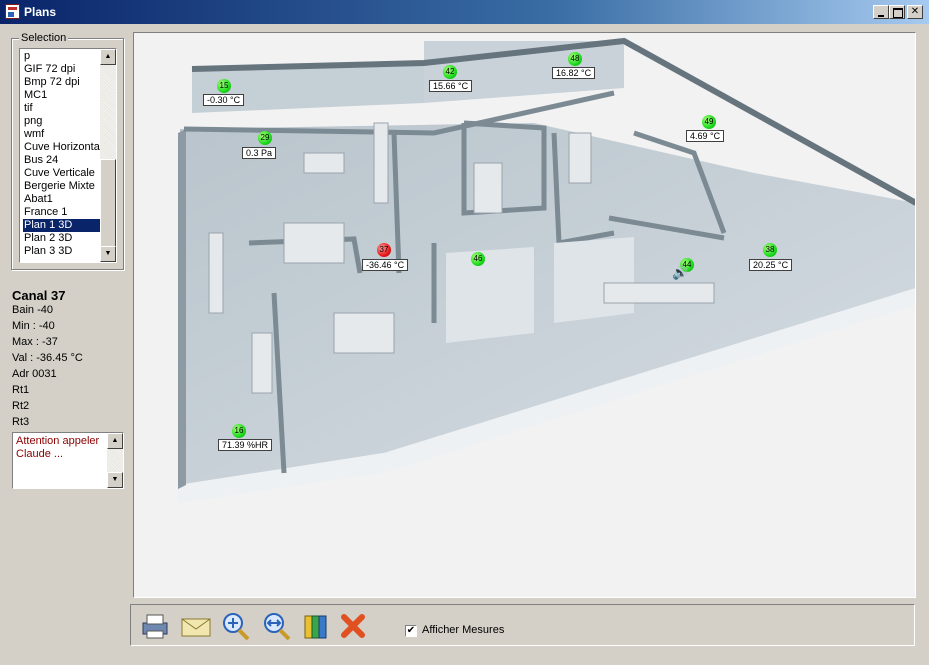  Describe the element at coordinates (154, 626) in the screenshot. I see `printer-icon` at that location.